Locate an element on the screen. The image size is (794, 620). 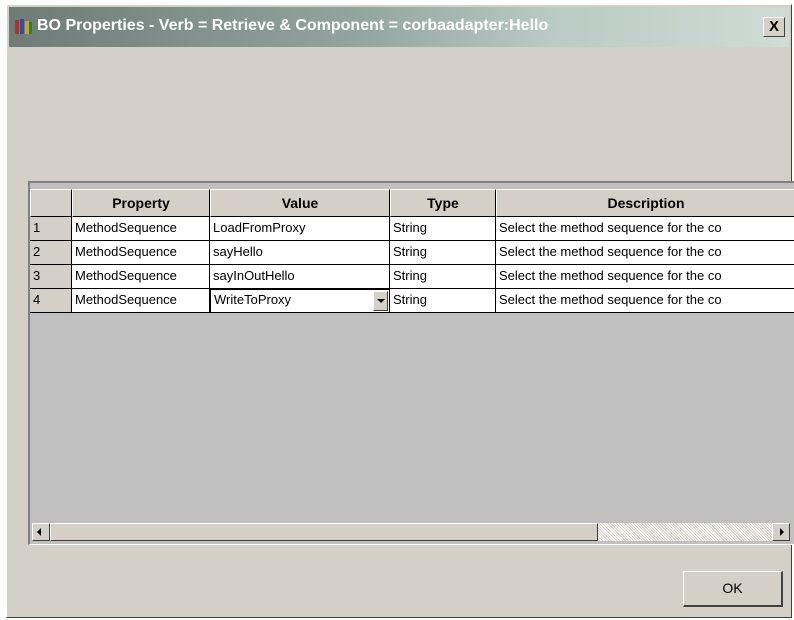
row-number: 1 is located at coordinates (51, 229).